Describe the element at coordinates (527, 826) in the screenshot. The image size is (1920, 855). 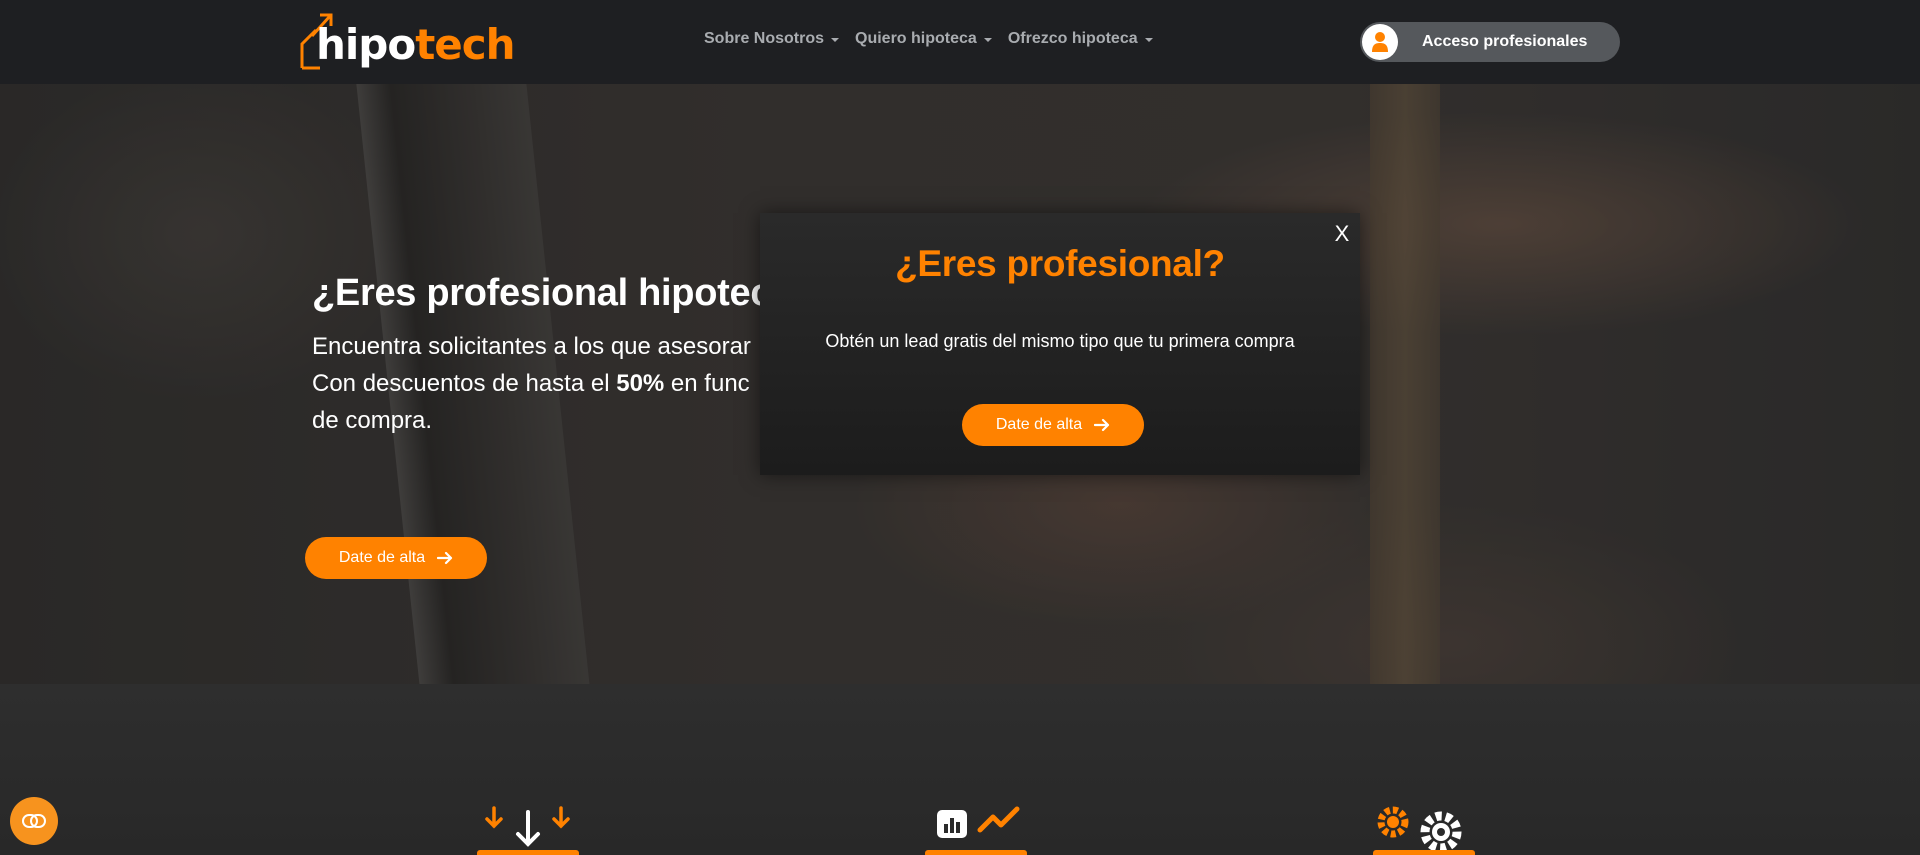
I see `download-arrows-icon` at that location.